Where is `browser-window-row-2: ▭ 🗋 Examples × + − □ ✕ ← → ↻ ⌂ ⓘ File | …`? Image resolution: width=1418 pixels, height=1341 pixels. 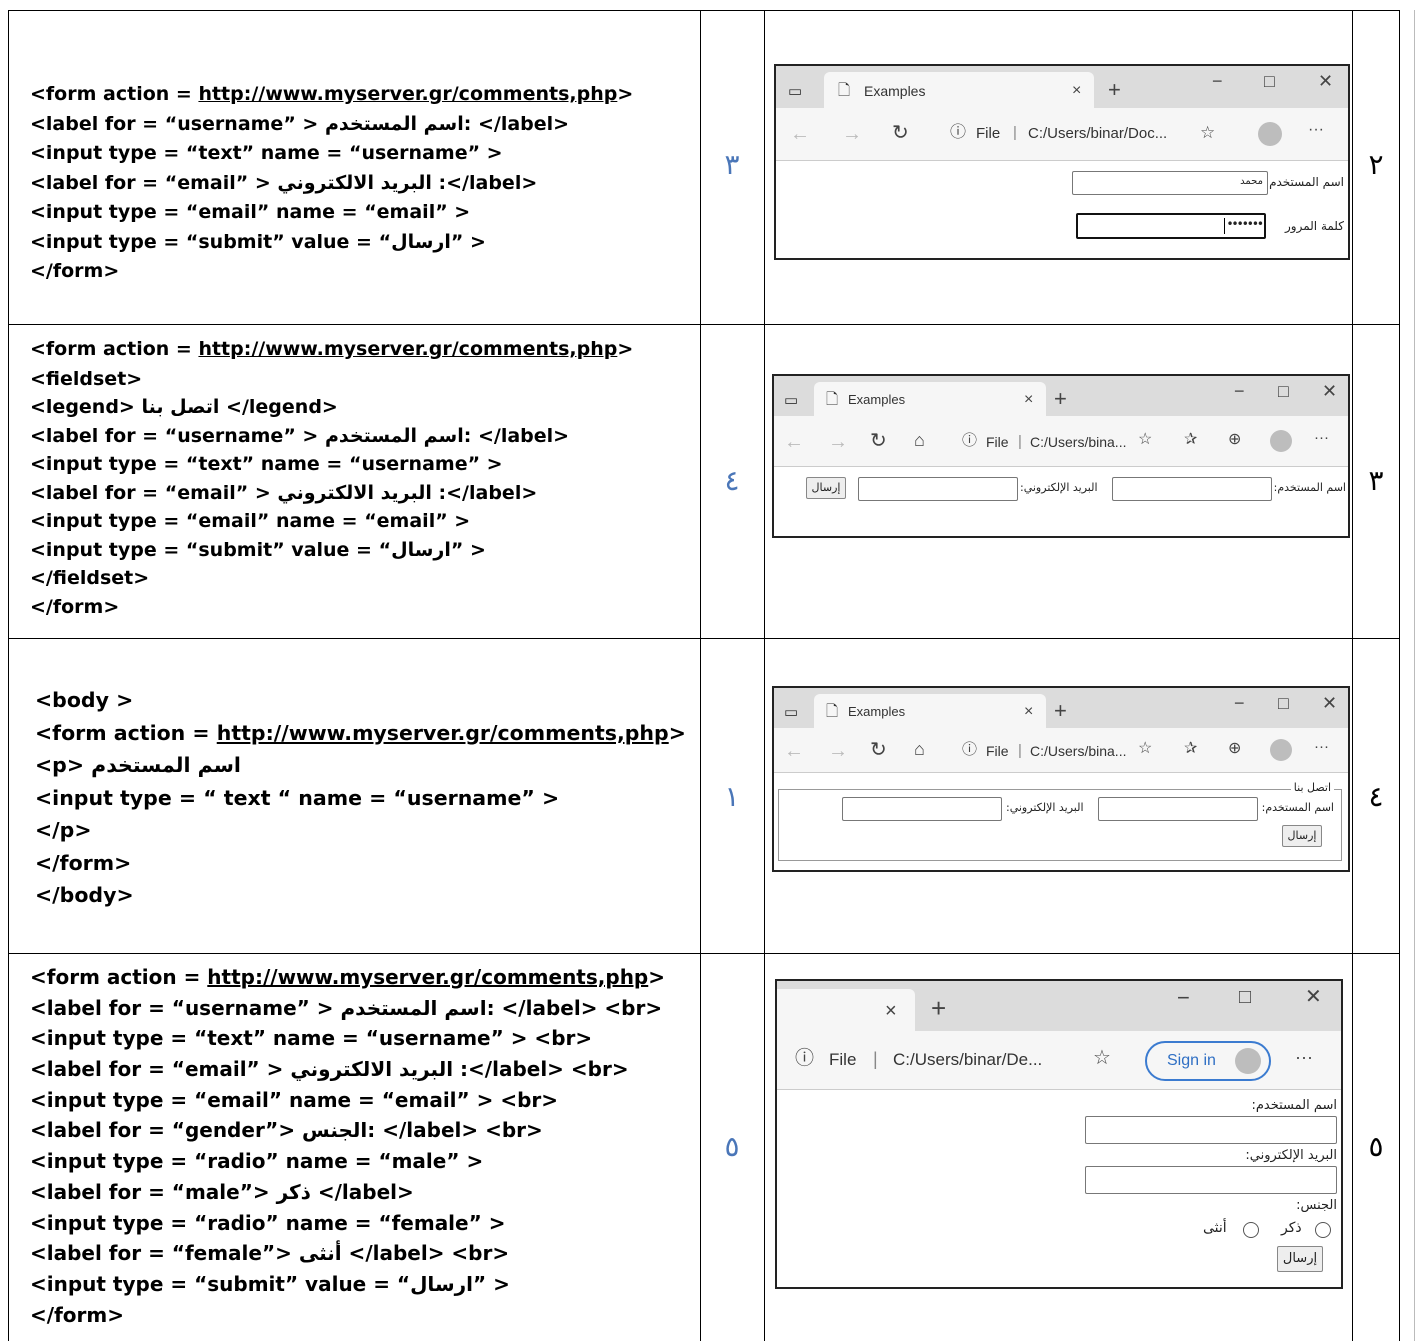 browser-window-row-2: ▭ 🗋 Examples × + − □ ✕ ← → ↻ ⌂ ⓘ File | … is located at coordinates (1061, 456).